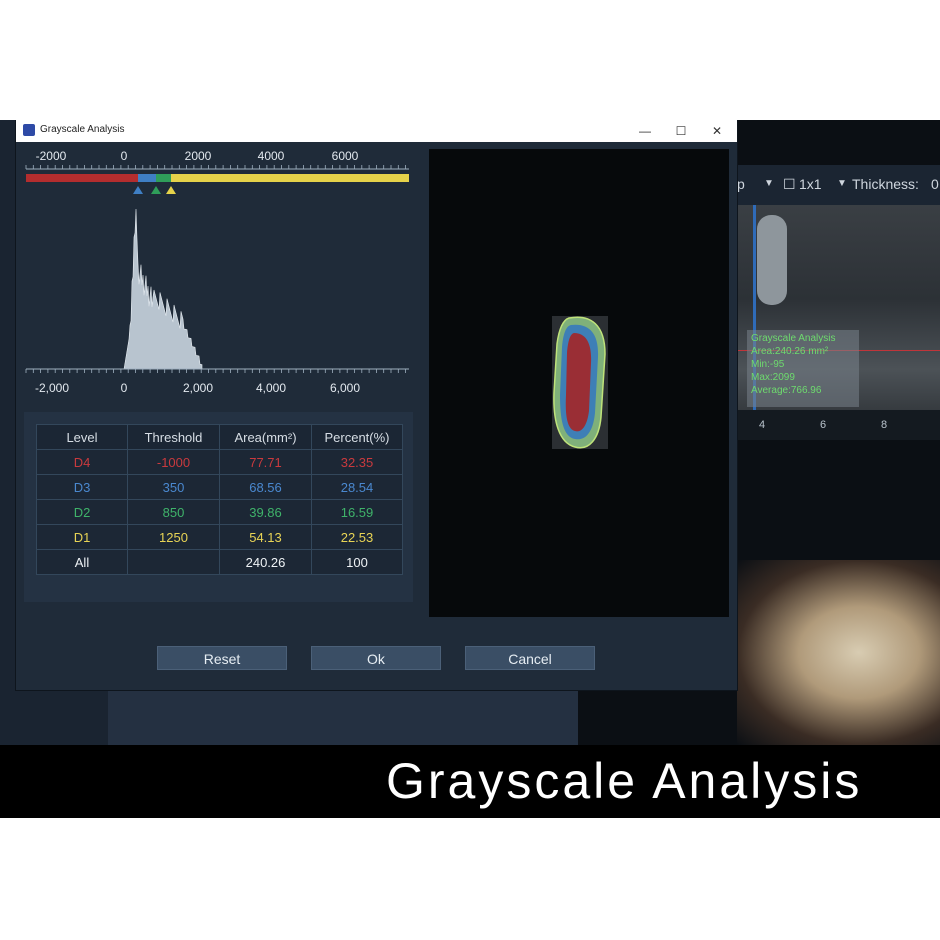  Describe the element at coordinates (762, 425) in the screenshot. I see `ruler-label: 4` at that location.